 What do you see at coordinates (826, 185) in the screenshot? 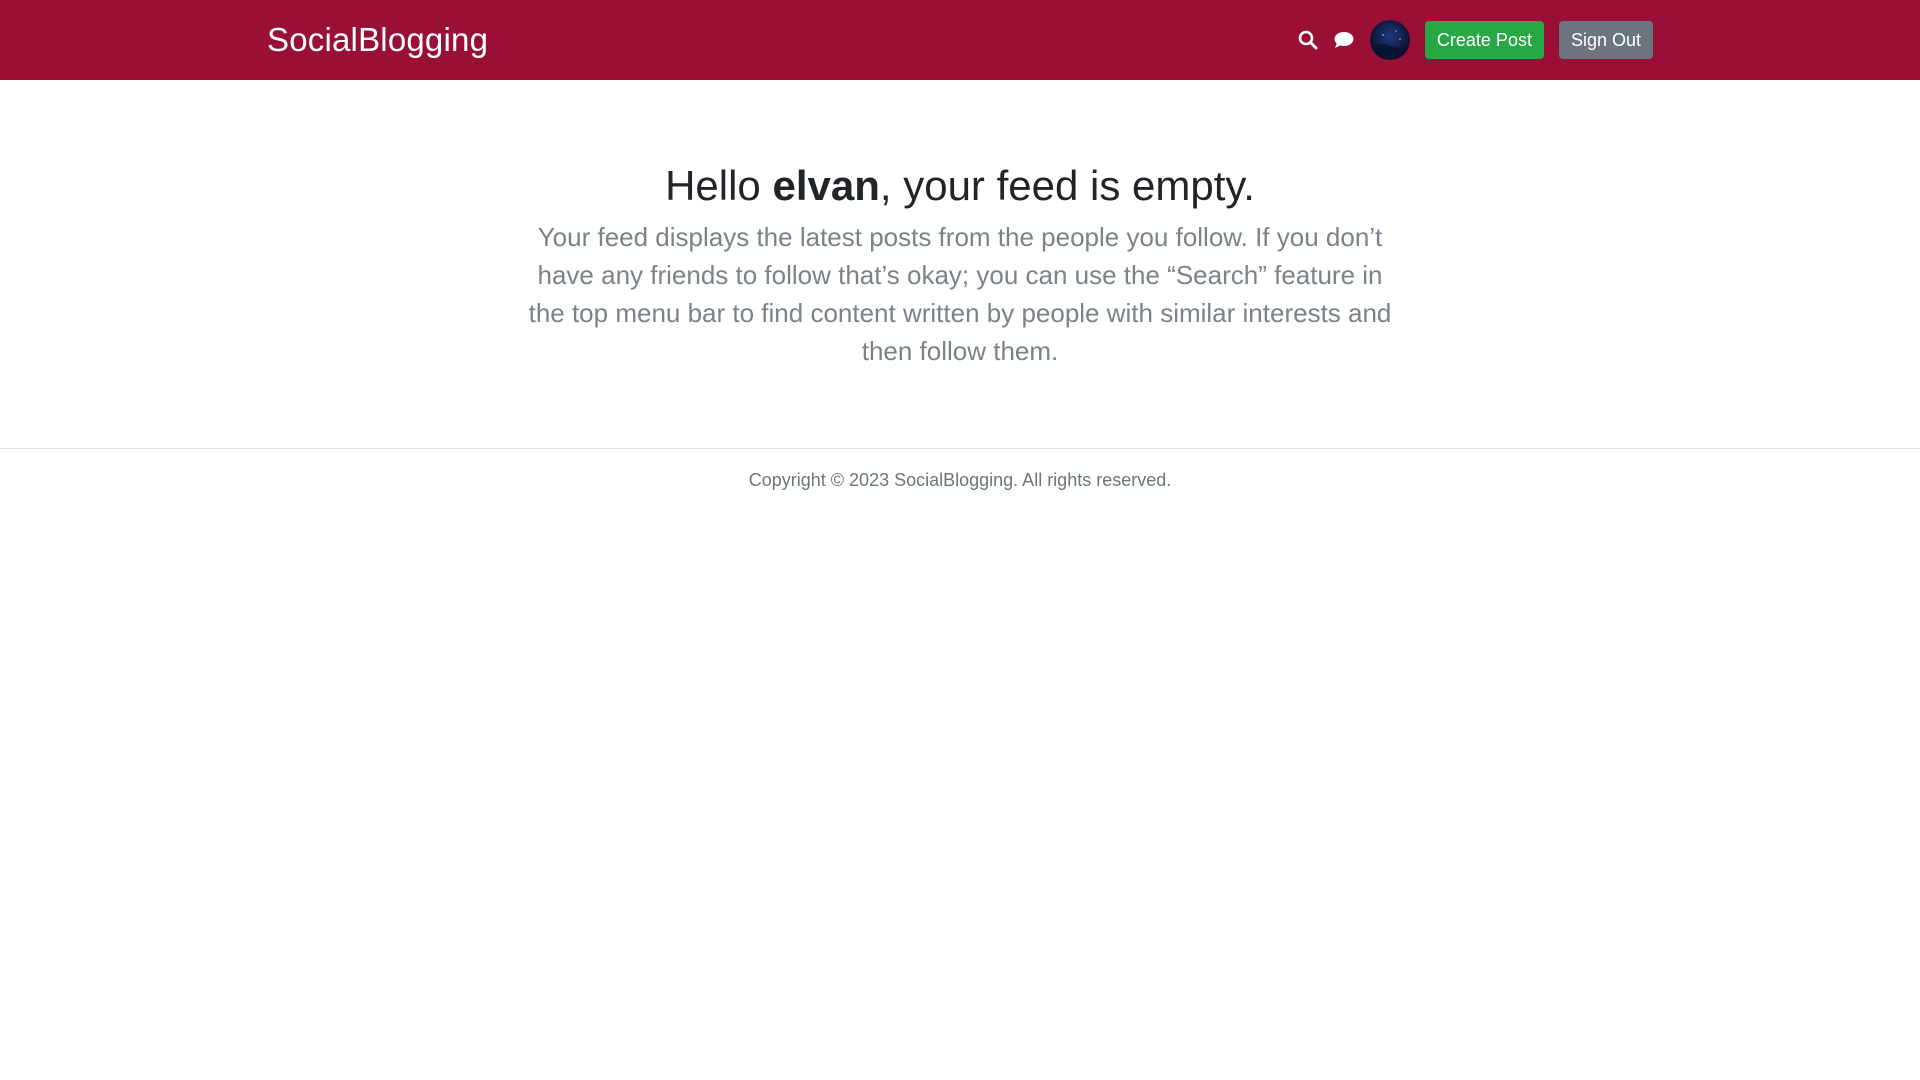
I see `username: elvan` at bounding box center [826, 185].